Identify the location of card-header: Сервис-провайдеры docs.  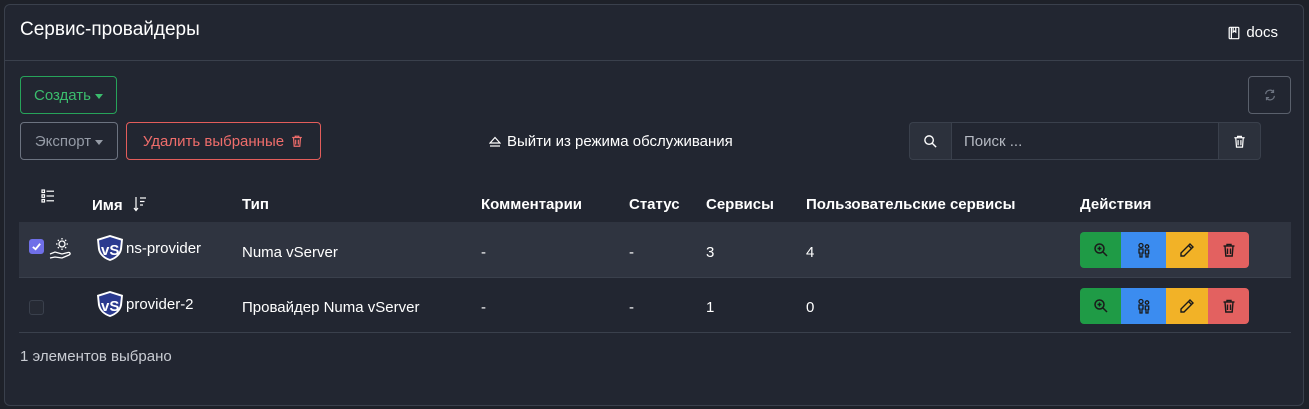
(654, 33).